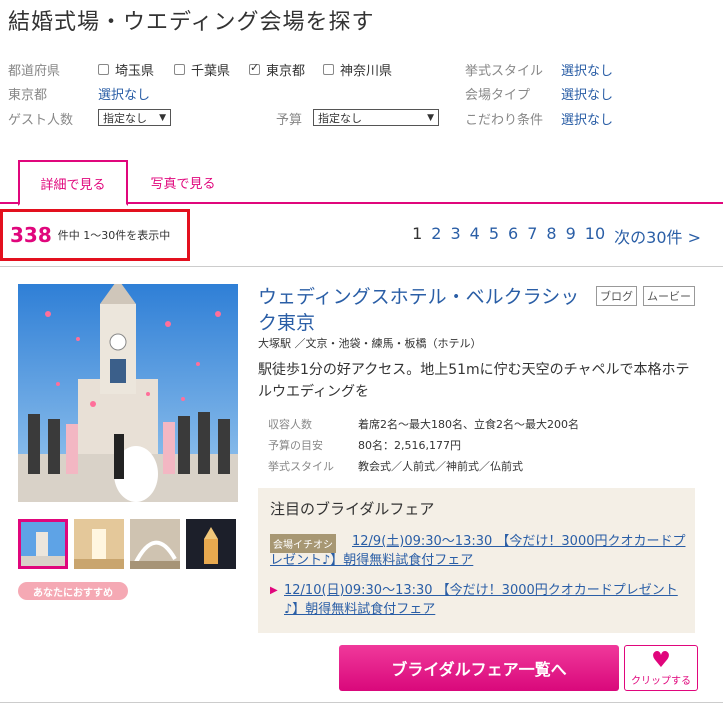 This screenshot has height=712, width=723. Describe the element at coordinates (28, 95) in the screenshot. I see `tokyo-area-label: 東京都` at that location.